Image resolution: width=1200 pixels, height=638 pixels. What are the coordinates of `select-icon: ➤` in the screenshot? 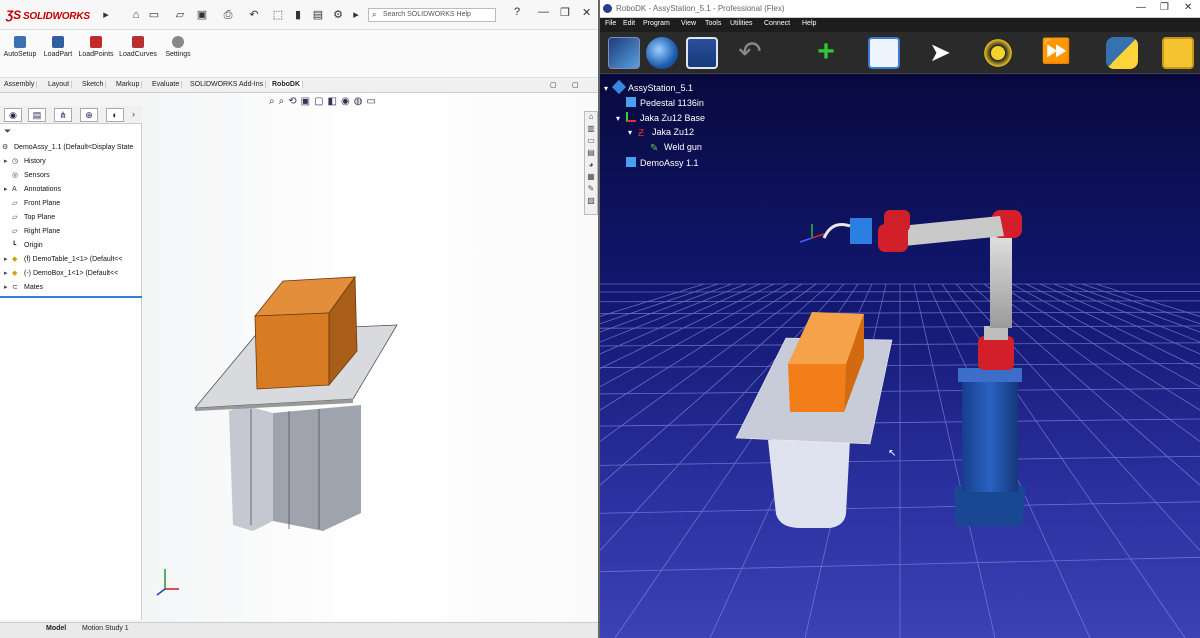 It's located at (940, 53).